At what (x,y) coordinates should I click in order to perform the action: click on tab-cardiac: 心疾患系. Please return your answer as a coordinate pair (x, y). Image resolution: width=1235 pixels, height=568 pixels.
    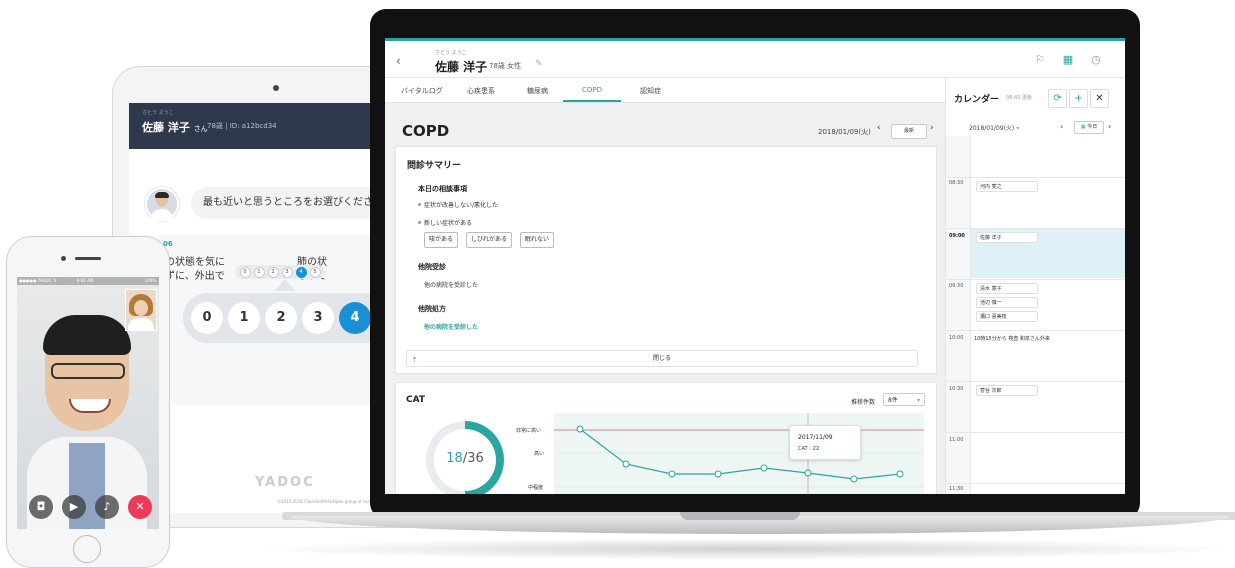
    Looking at the image, I should click on (481, 91).